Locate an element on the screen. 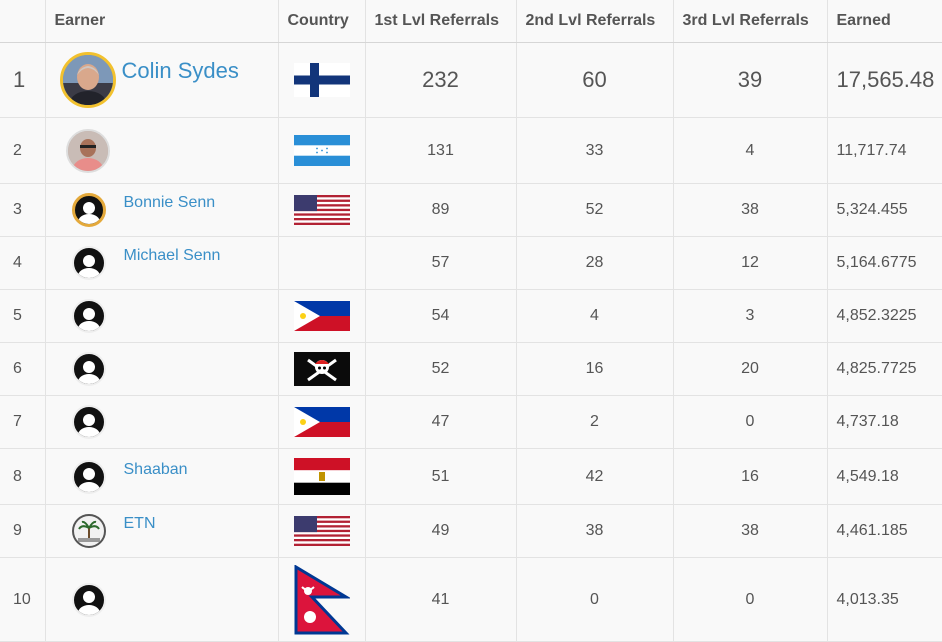  earned-cell: 4,013.35 is located at coordinates (884, 599).